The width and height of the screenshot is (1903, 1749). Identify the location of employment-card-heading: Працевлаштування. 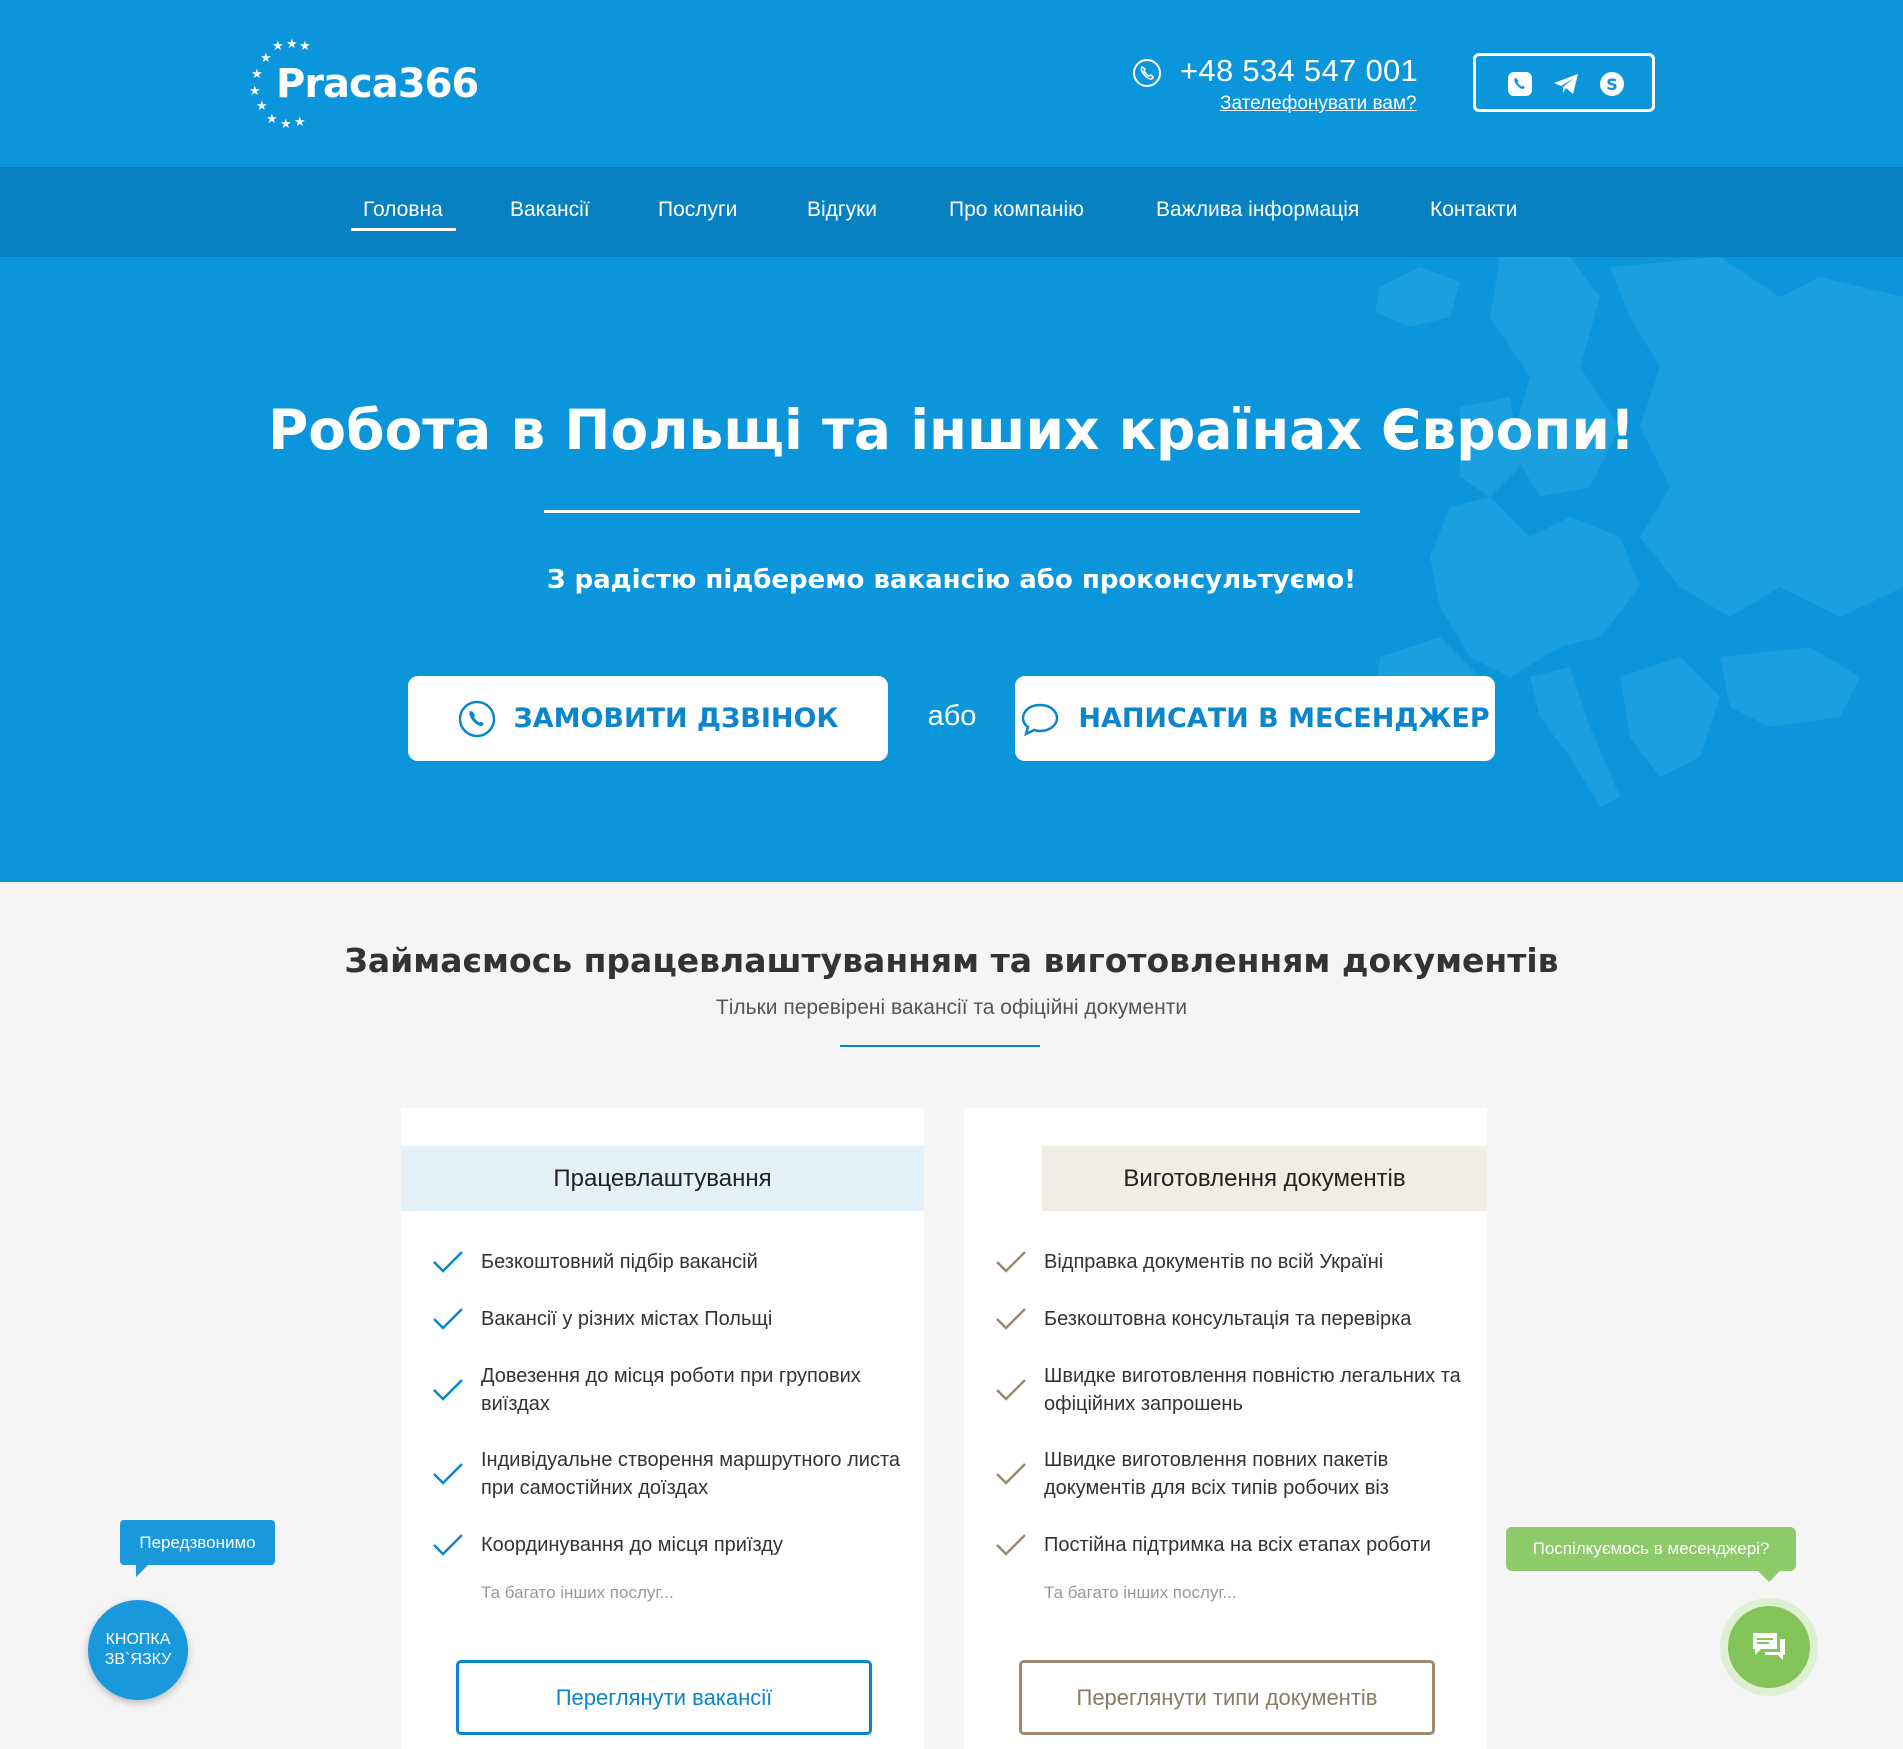
(662, 1178).